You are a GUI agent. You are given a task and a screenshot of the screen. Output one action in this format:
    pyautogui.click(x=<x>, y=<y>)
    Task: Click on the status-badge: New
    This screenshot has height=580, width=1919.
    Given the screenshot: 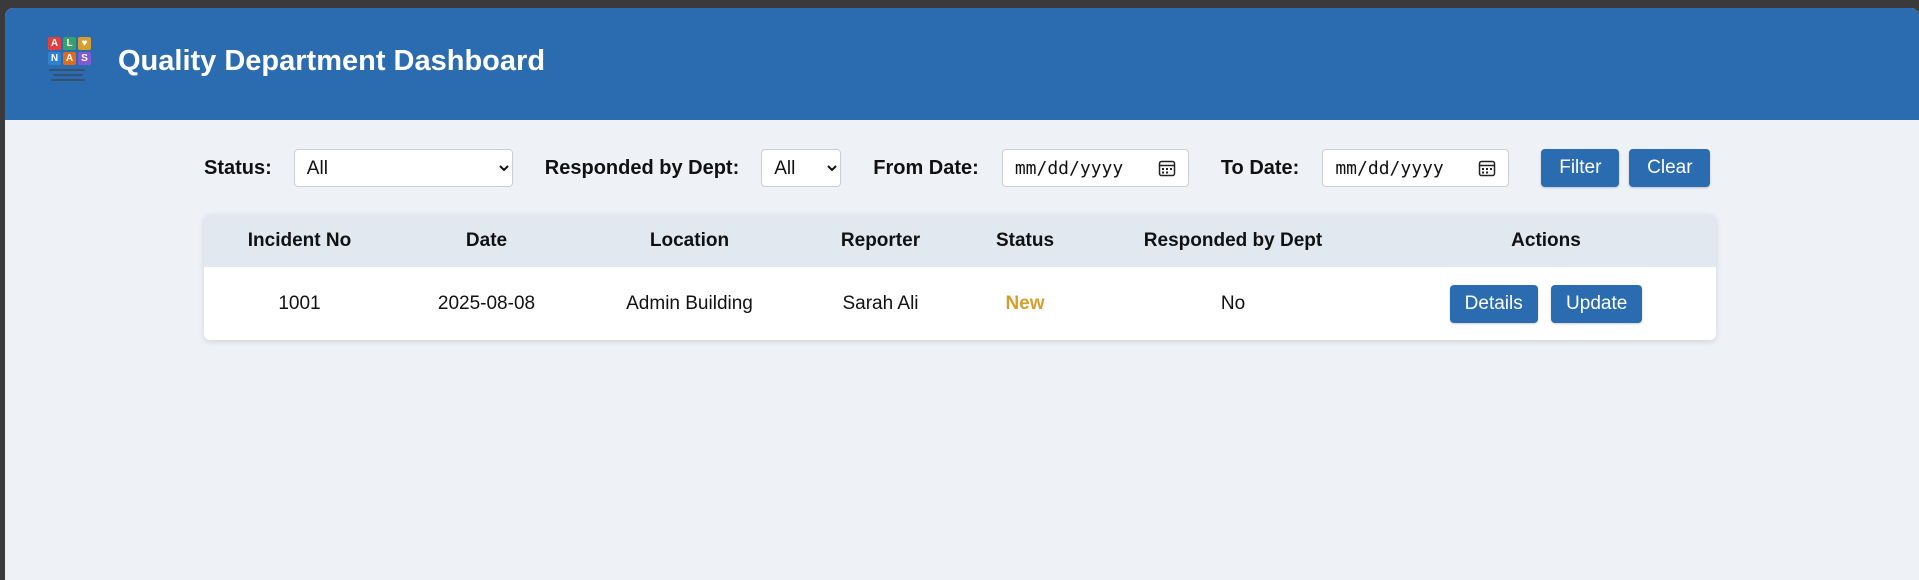 What is the action you would take?
    pyautogui.click(x=1025, y=303)
    